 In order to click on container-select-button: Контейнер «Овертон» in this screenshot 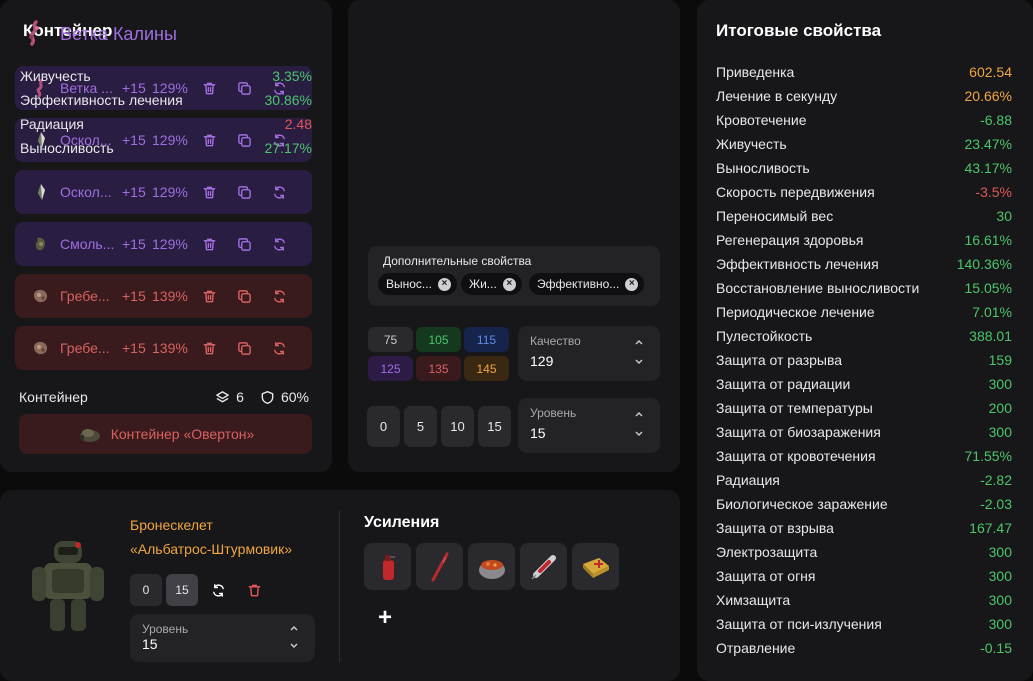, I will do `click(165, 434)`.